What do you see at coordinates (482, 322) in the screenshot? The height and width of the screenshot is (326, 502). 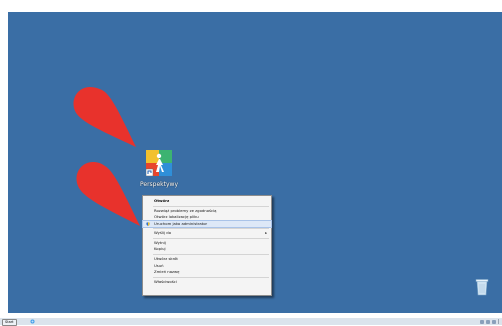 I see `network-icon` at bounding box center [482, 322].